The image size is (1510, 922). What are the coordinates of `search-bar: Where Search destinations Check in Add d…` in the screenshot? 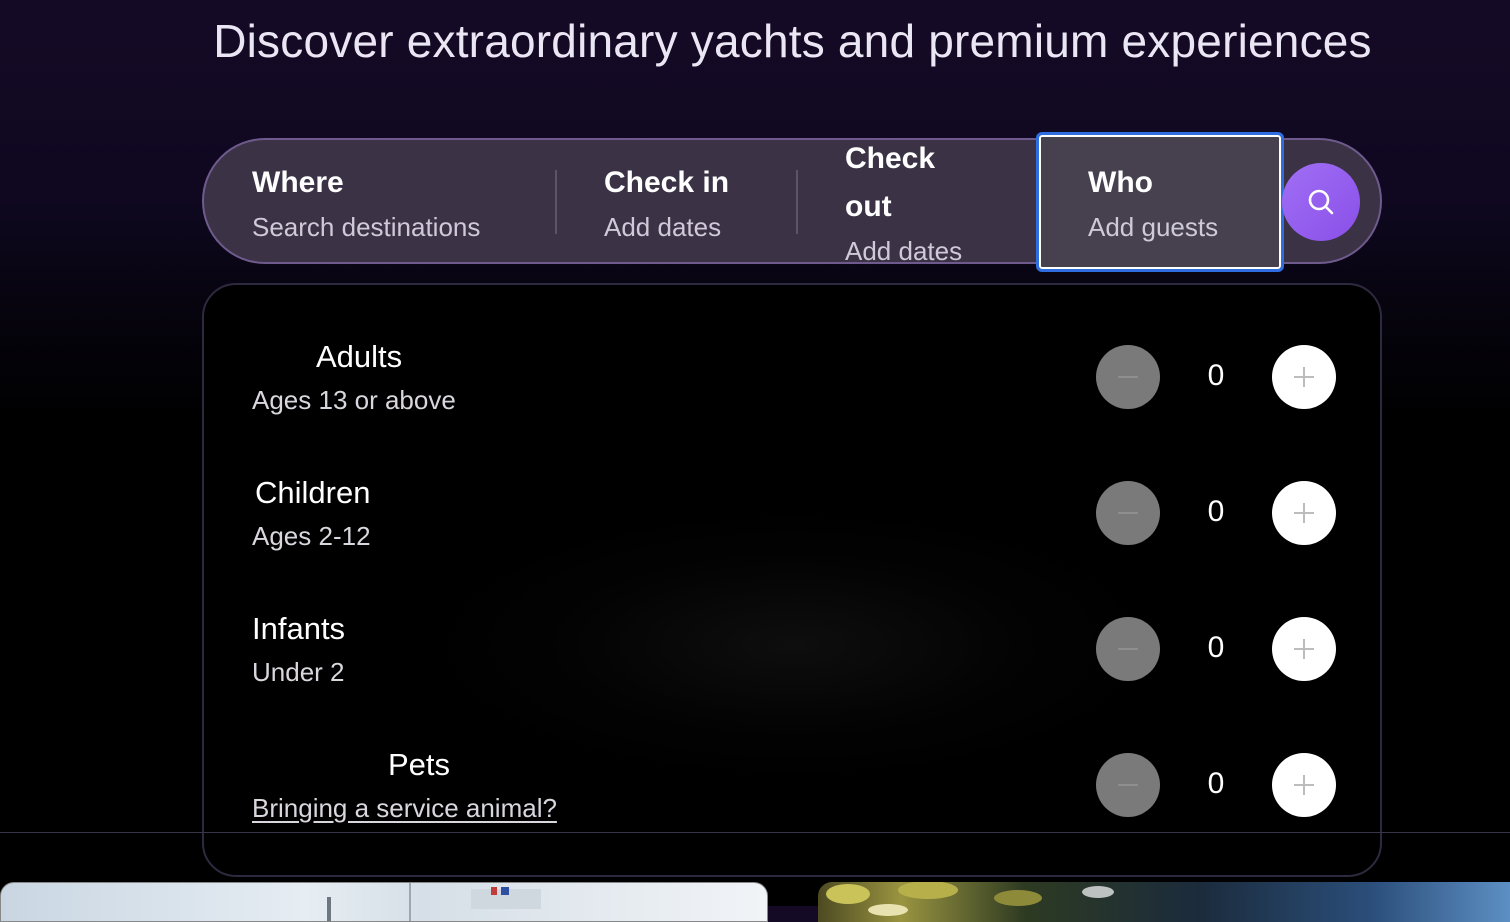 It's located at (792, 202).